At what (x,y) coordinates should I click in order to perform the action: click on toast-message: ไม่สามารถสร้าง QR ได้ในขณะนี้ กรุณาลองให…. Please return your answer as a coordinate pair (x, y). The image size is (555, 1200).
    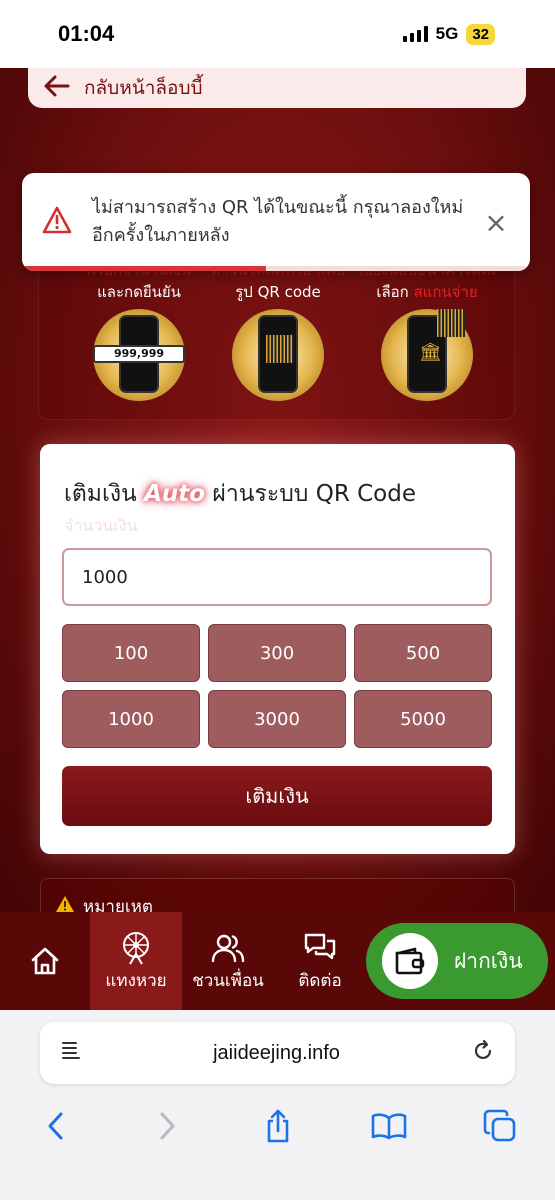
    Looking at the image, I should click on (278, 221).